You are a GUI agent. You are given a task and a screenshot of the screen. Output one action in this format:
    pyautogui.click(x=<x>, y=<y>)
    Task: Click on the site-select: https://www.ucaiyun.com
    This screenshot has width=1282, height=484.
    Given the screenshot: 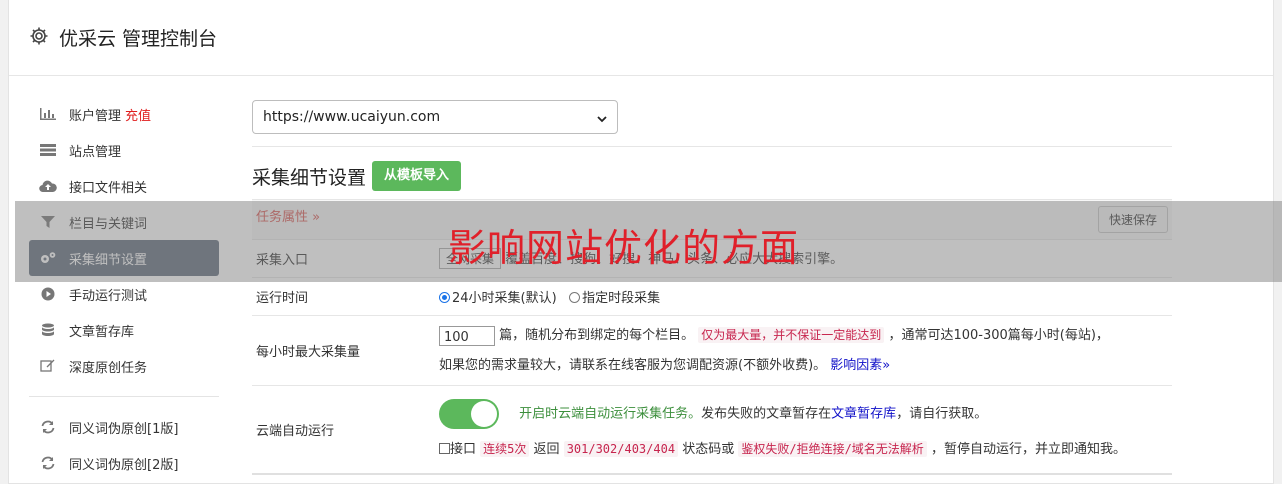 What is the action you would take?
    pyautogui.click(x=435, y=117)
    